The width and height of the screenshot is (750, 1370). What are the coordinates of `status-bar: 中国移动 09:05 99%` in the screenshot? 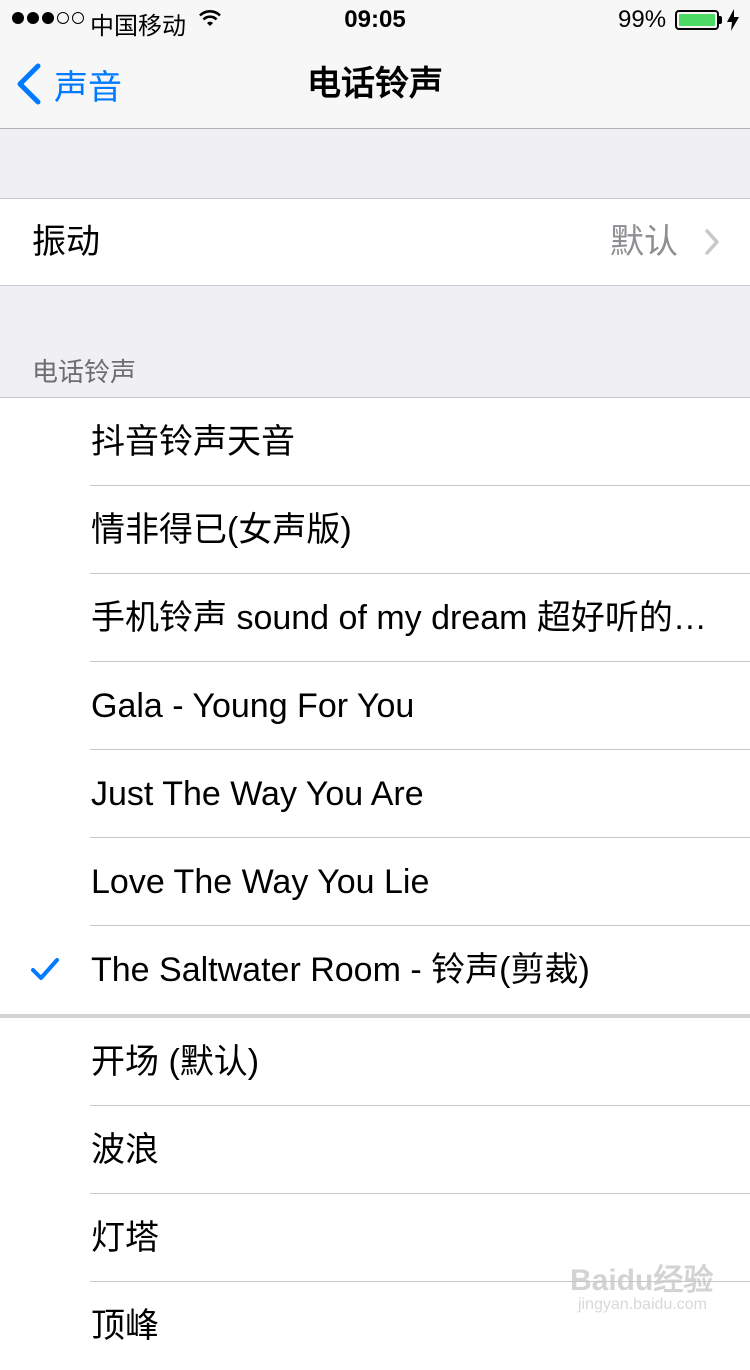 It's located at (375, 20).